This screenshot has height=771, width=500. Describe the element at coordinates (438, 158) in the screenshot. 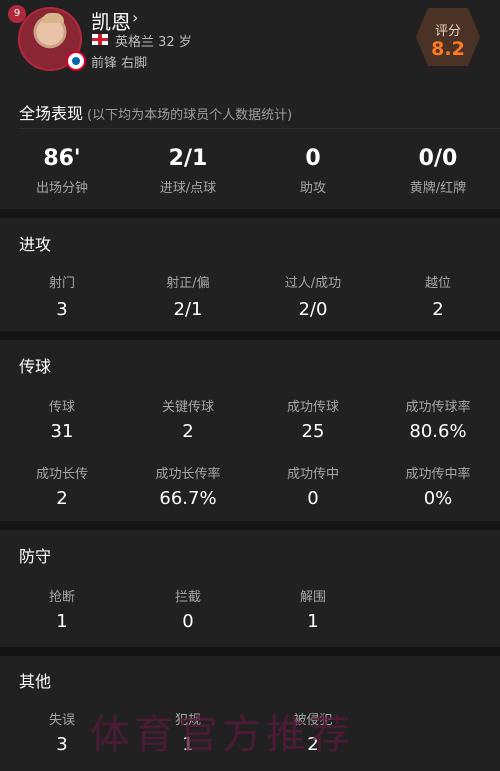

I see `stat-value: 0/0` at that location.